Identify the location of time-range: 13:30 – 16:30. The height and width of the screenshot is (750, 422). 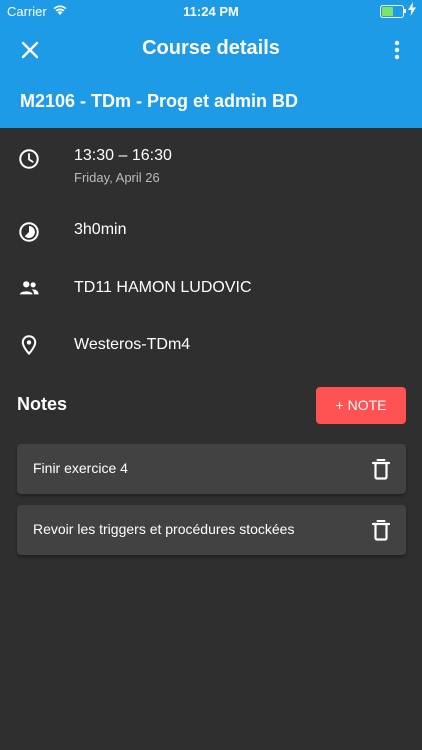
(123, 155).